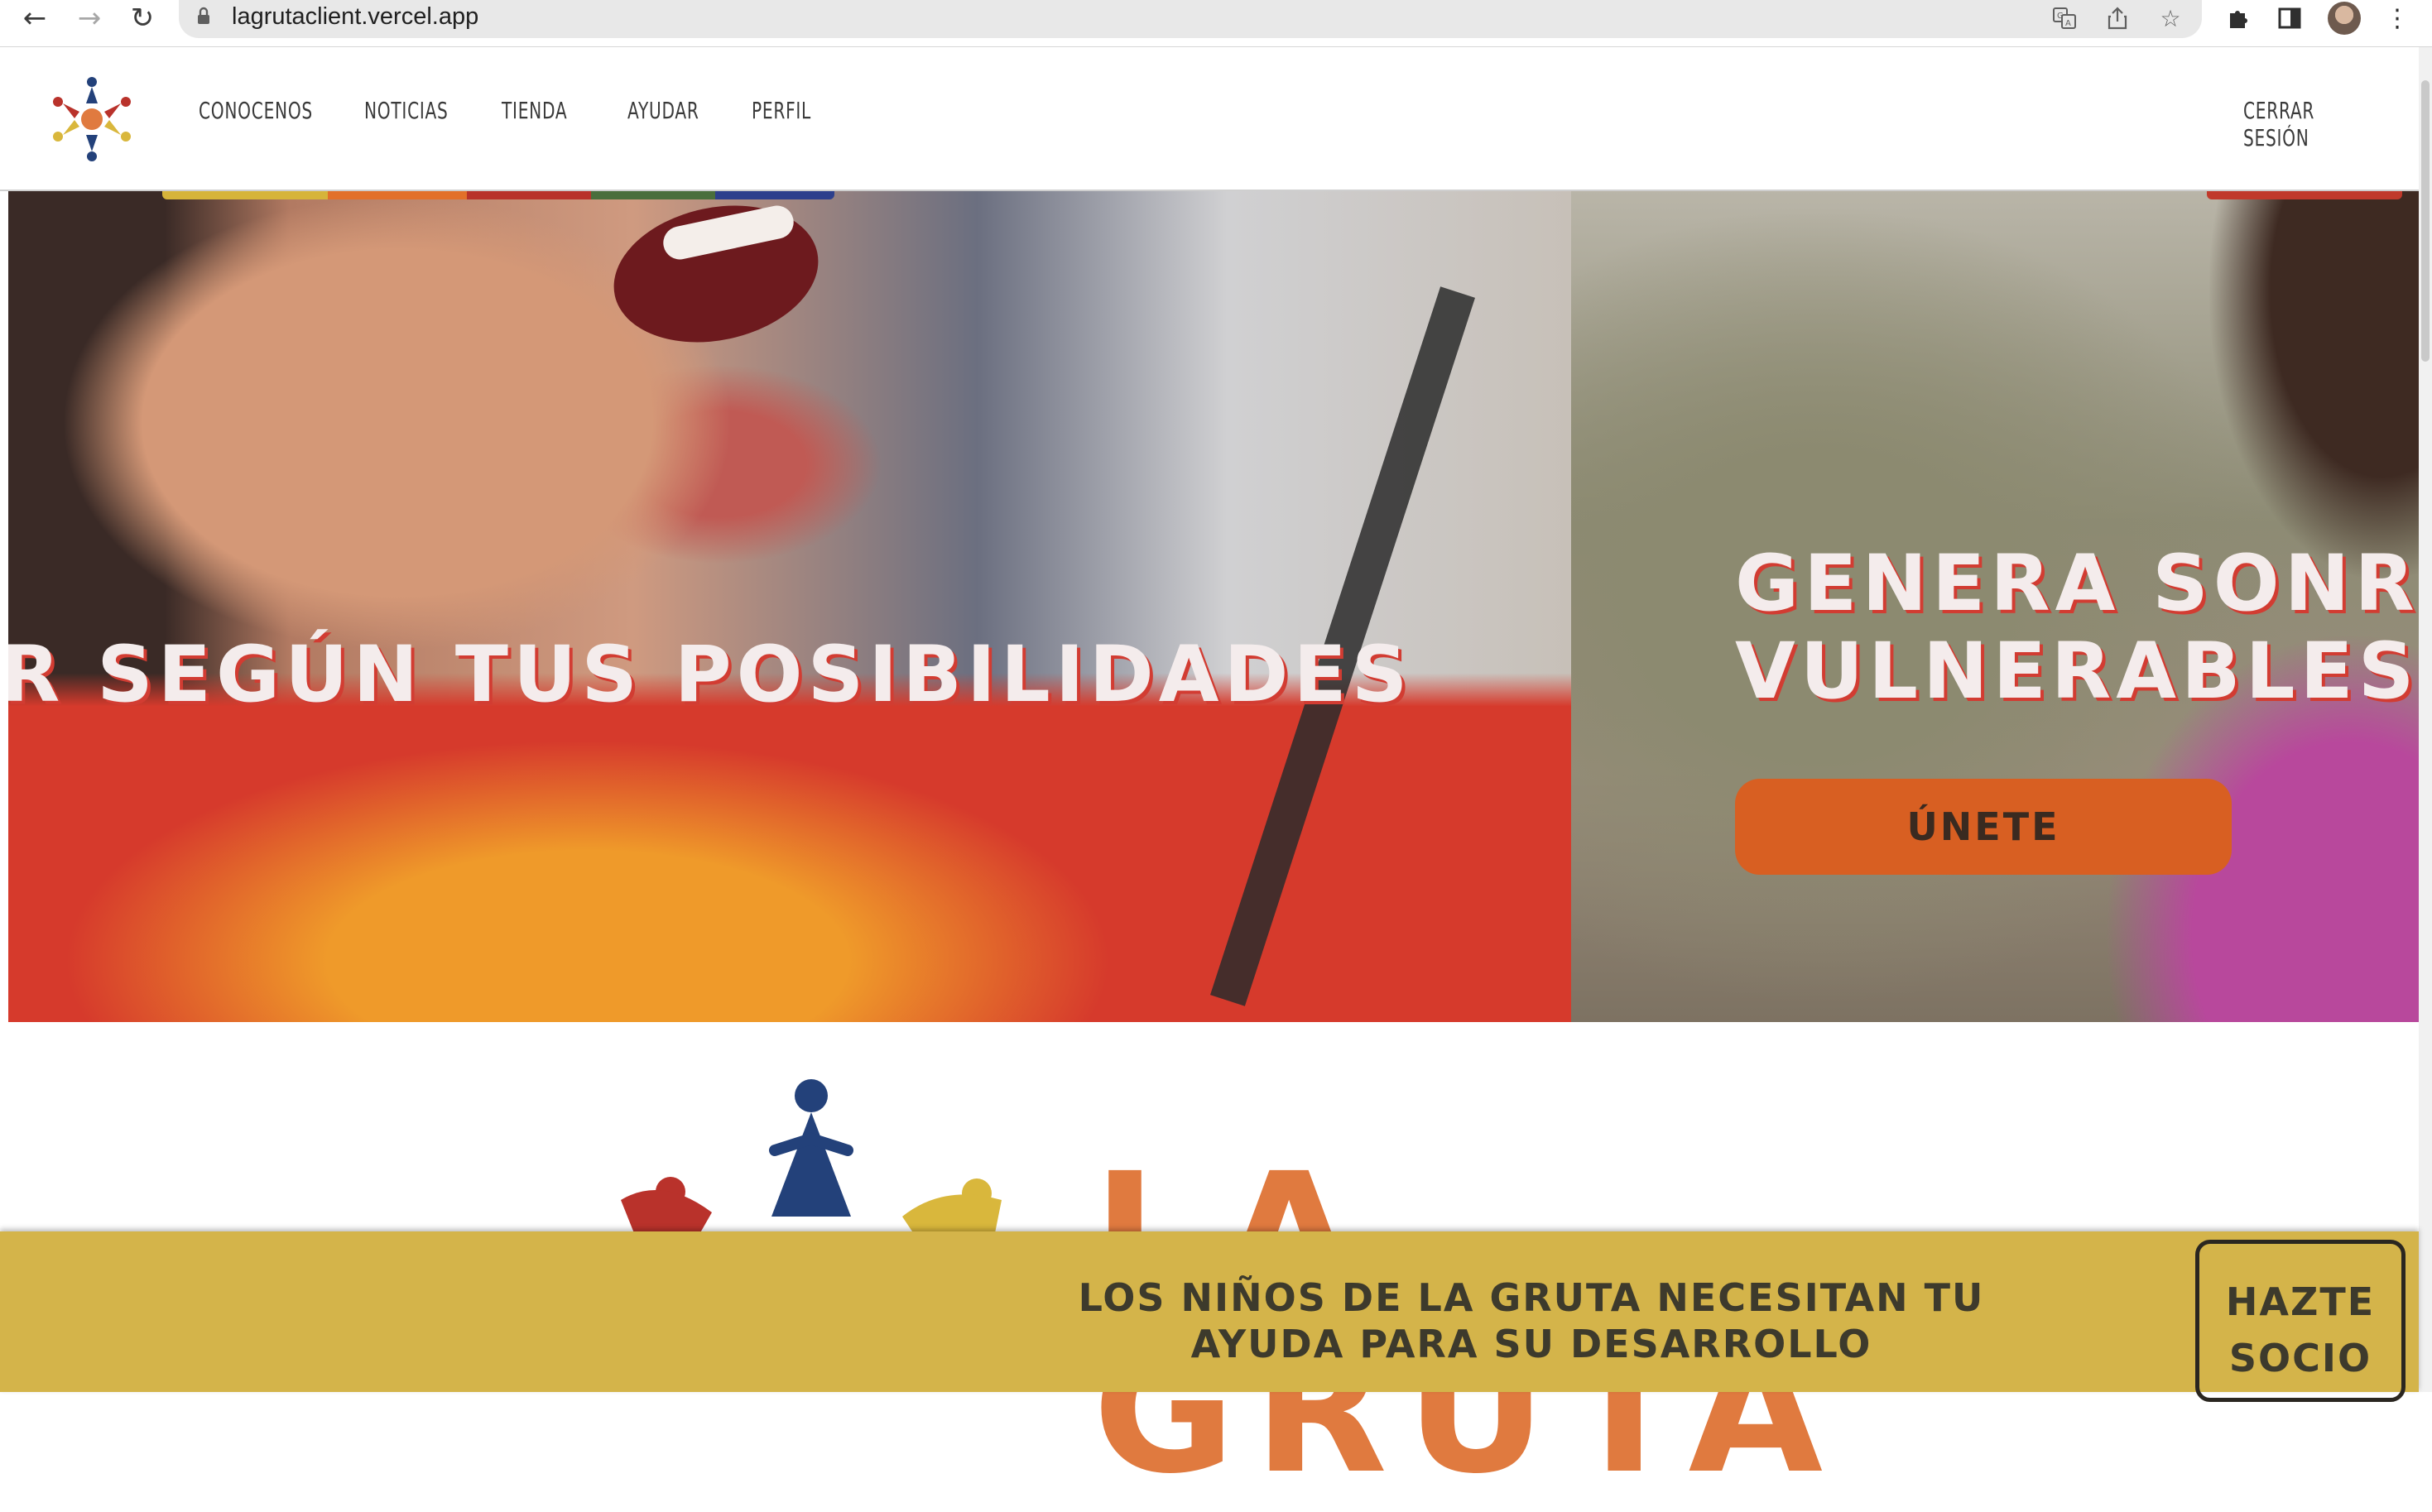 The image size is (2432, 1512). Describe the element at coordinates (91, 119) in the screenshot. I see `la-gruta-logo` at that location.